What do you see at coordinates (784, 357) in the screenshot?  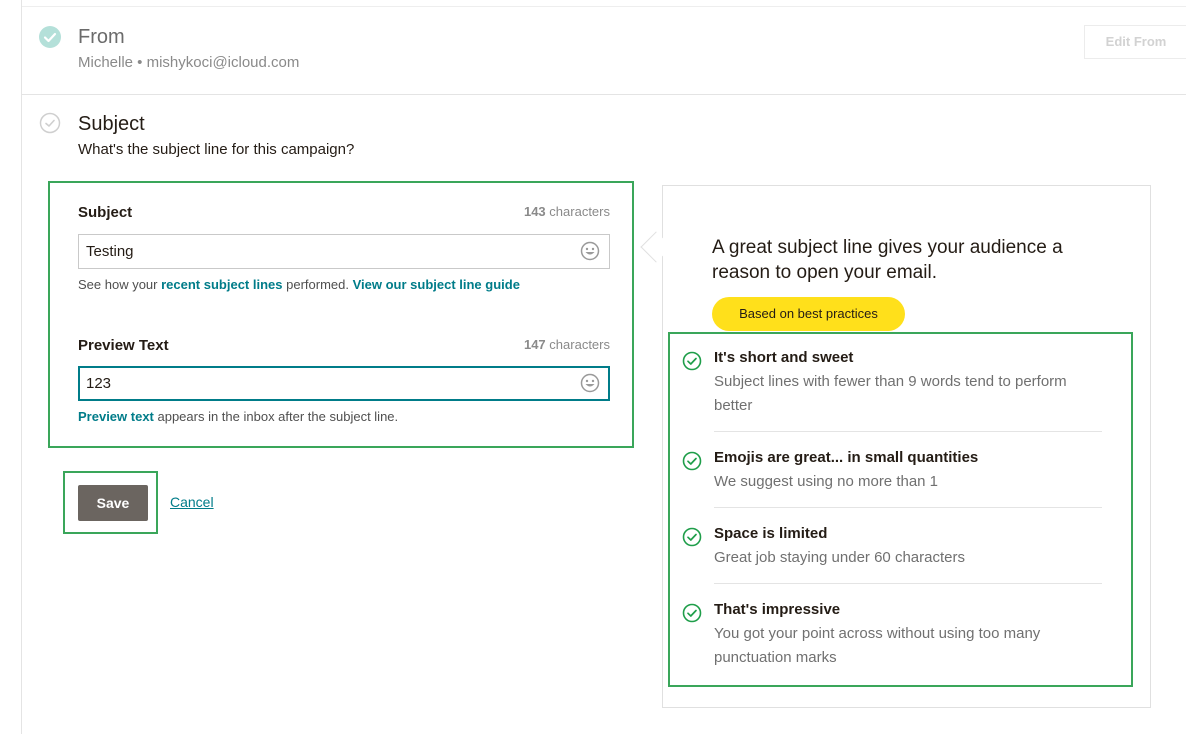 I see `tip-title: It's short and sweet` at bounding box center [784, 357].